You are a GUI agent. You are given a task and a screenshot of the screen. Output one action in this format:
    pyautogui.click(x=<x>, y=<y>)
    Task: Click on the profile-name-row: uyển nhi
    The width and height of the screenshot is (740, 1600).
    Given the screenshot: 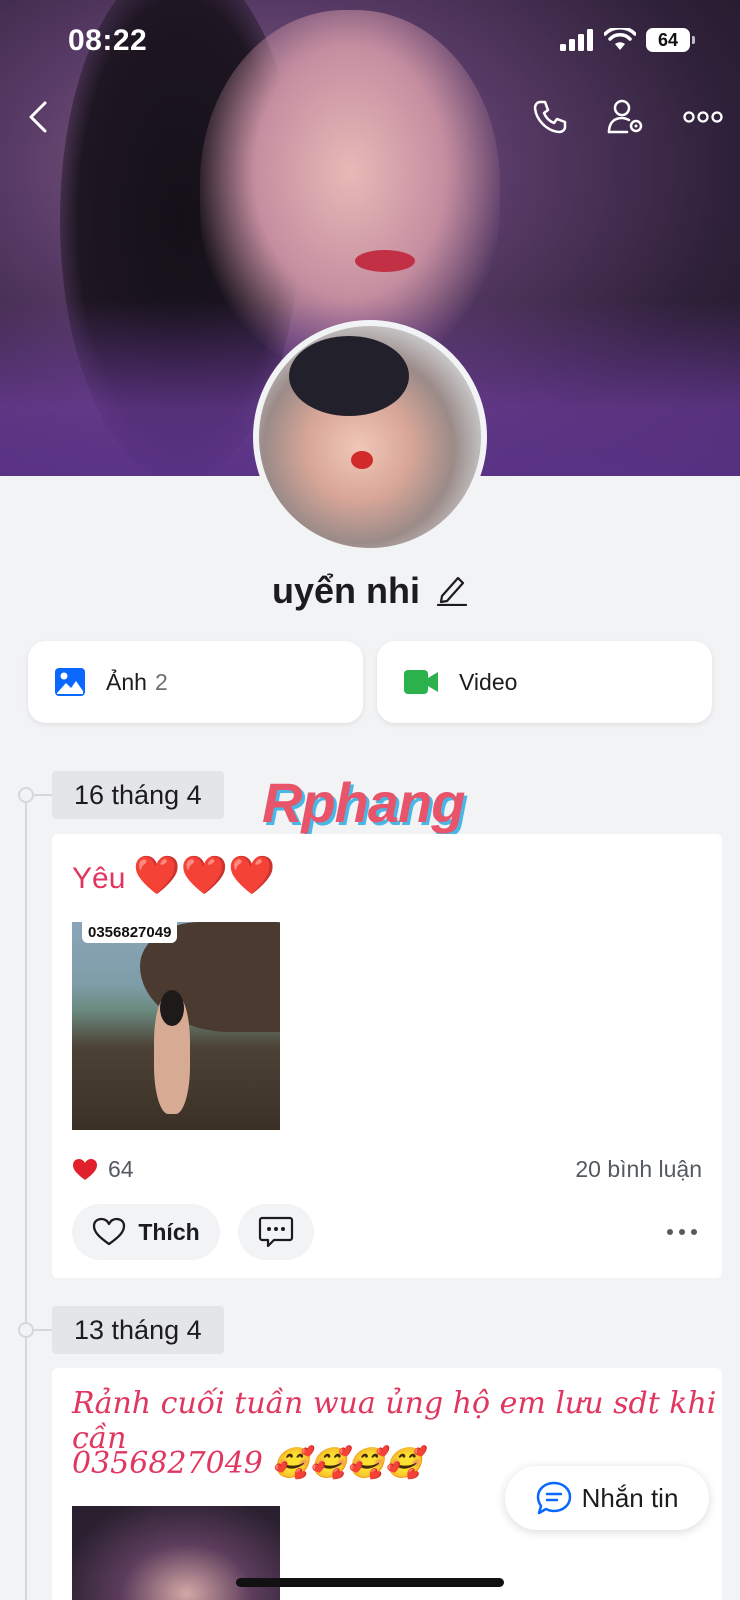 What is the action you would take?
    pyautogui.click(x=370, y=591)
    